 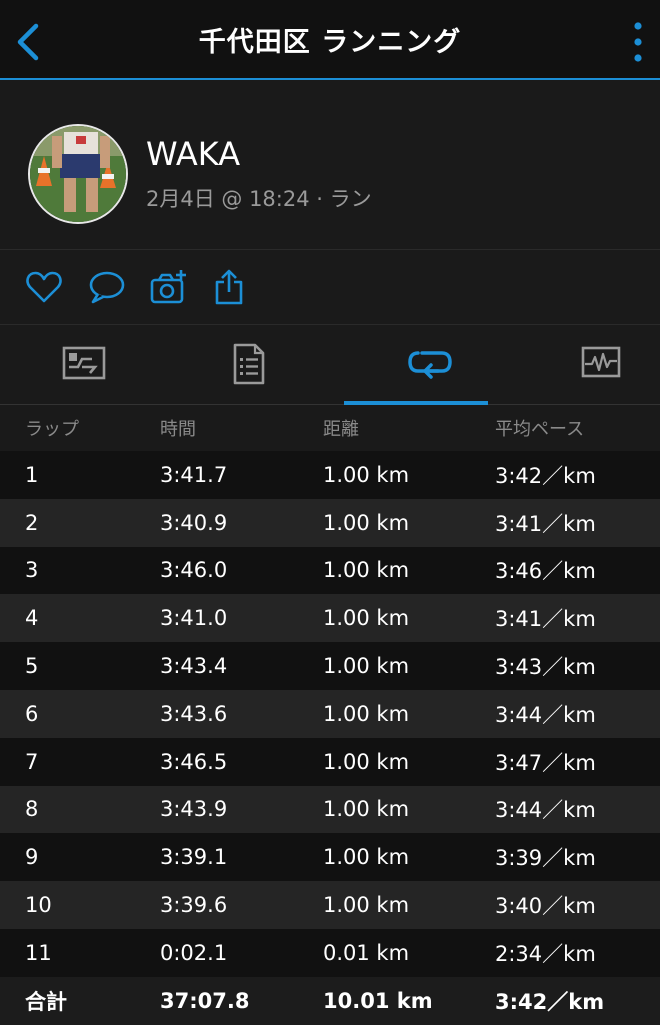 I want to click on lap-number: 2, so click(x=32, y=522).